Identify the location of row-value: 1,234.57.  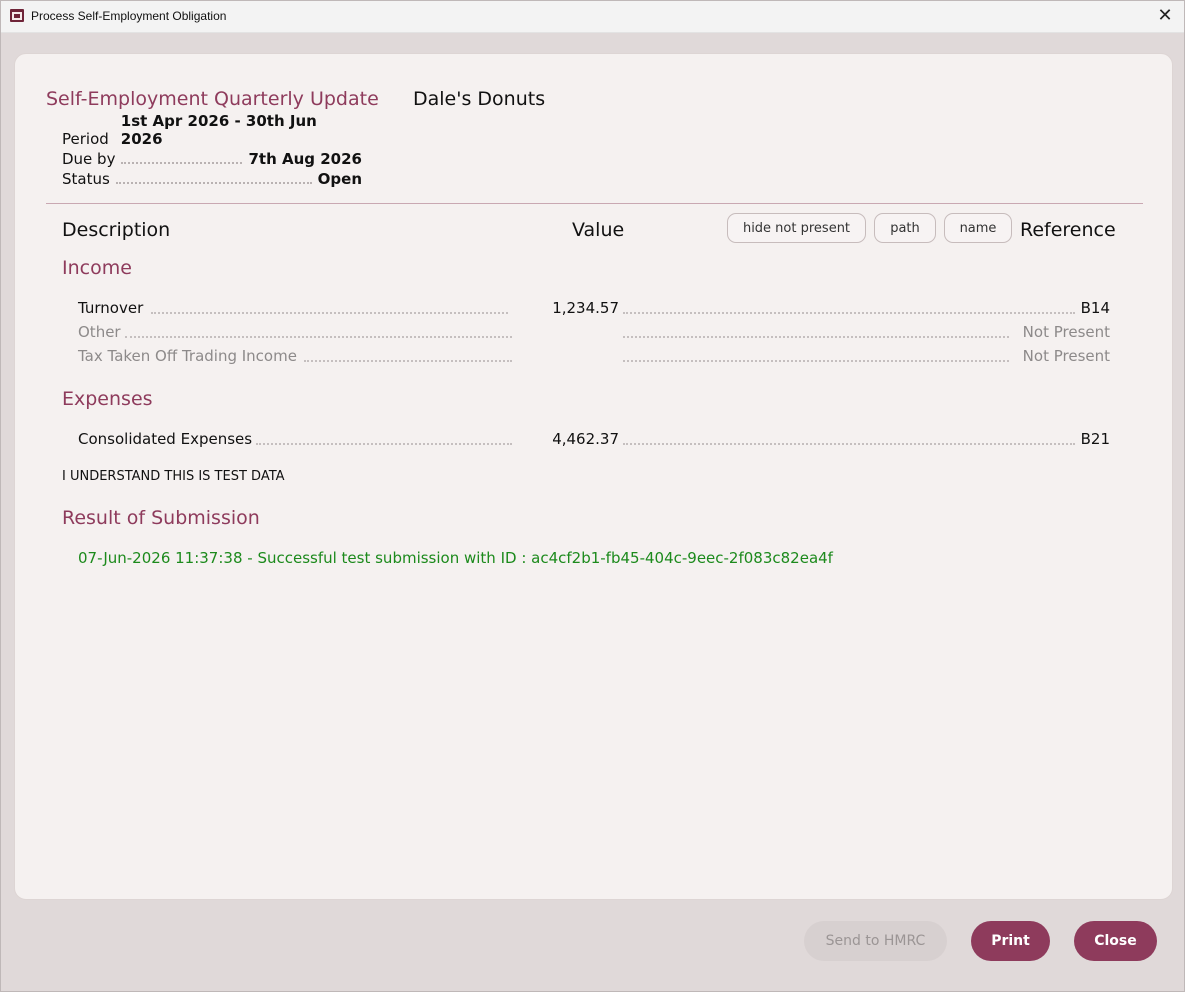
(585, 308).